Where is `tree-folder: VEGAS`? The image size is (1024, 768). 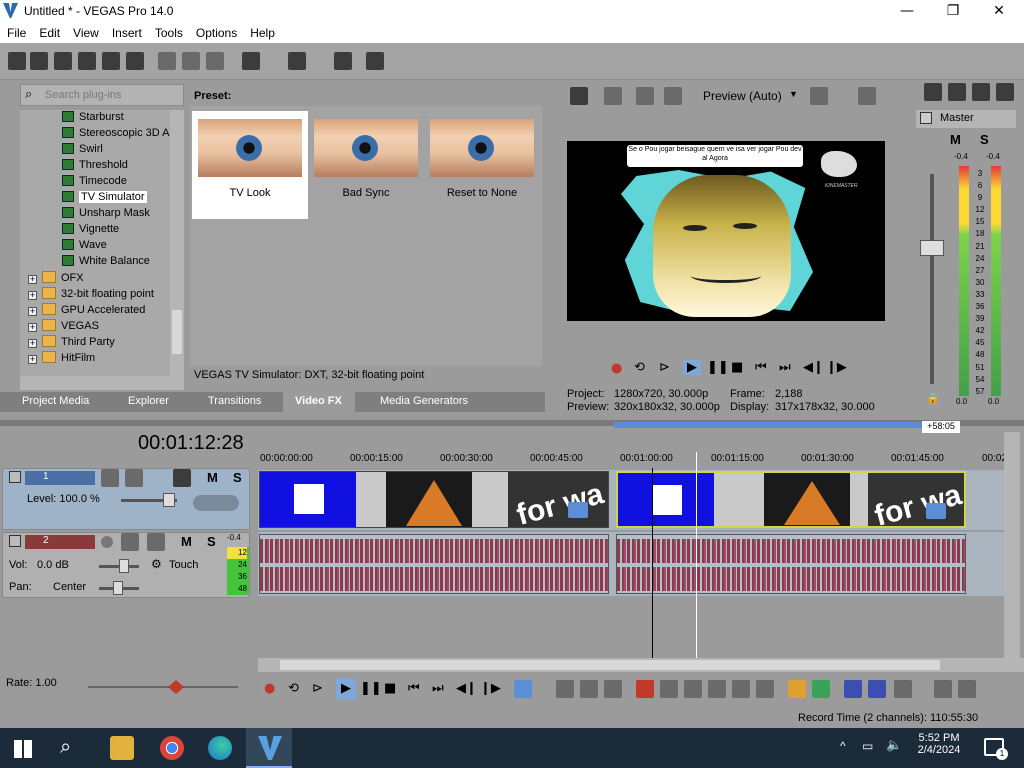 tree-folder: VEGAS is located at coordinates (70, 327).